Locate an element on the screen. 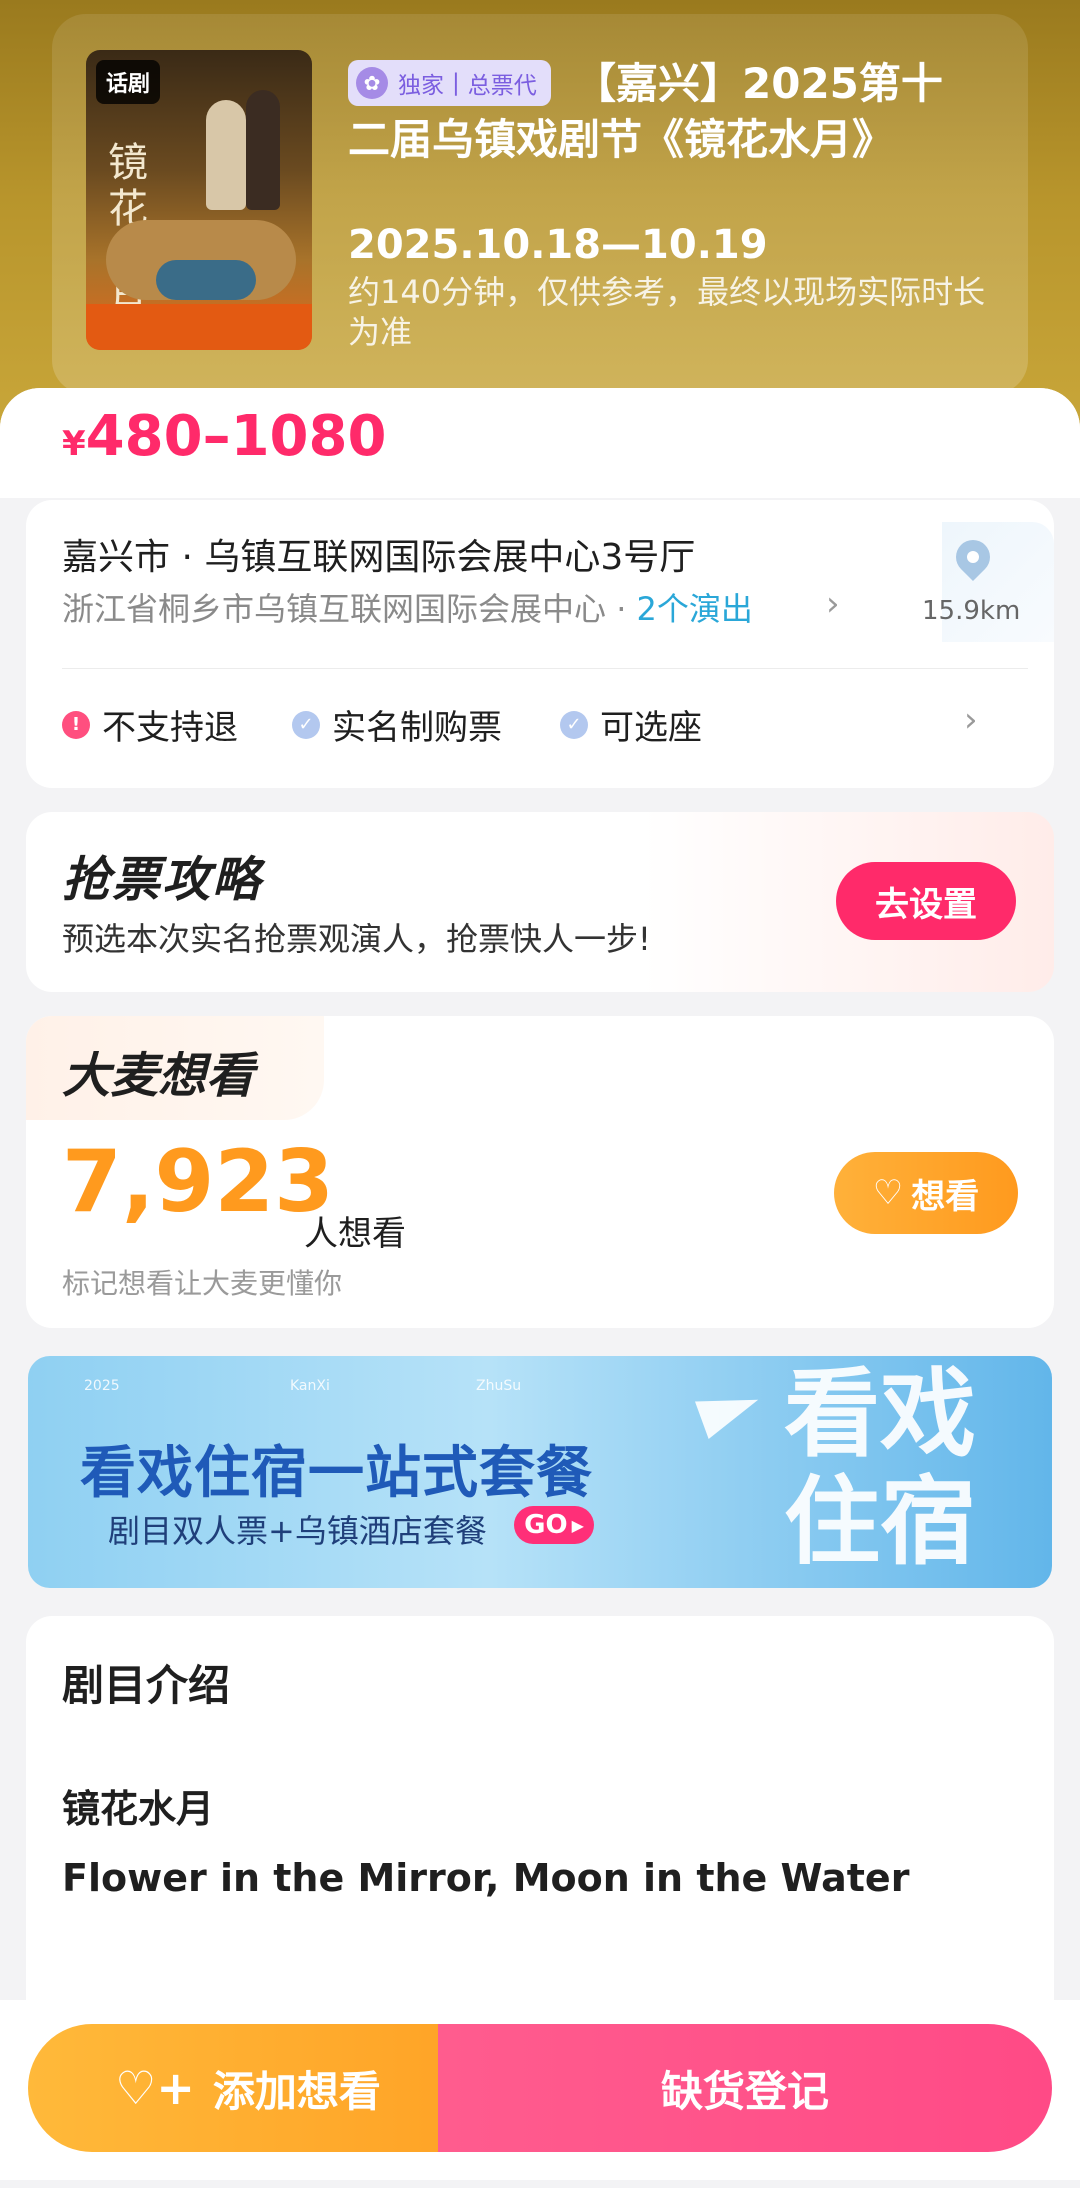  go-label: GO is located at coordinates (546, 1525).